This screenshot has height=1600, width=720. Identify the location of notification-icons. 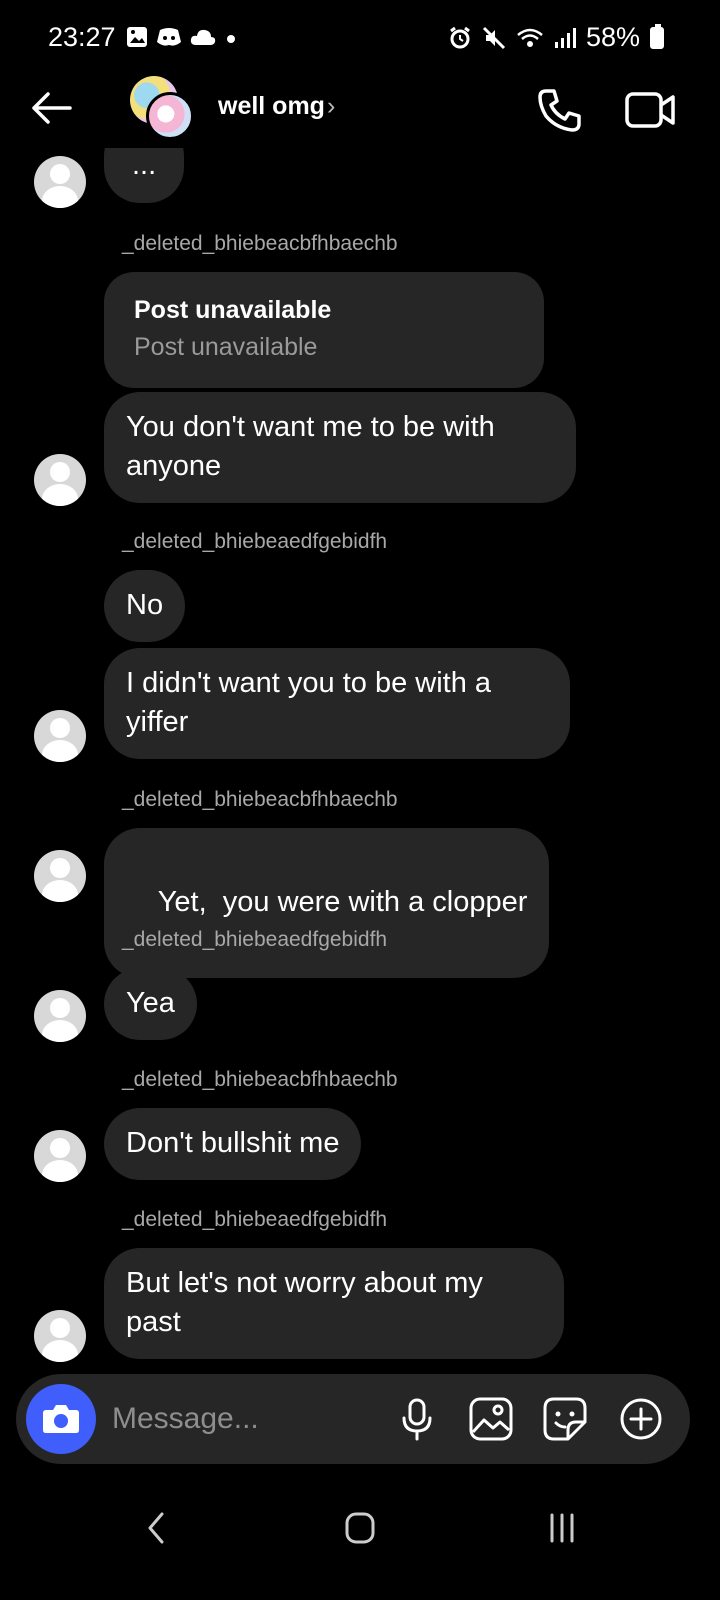
(182, 37).